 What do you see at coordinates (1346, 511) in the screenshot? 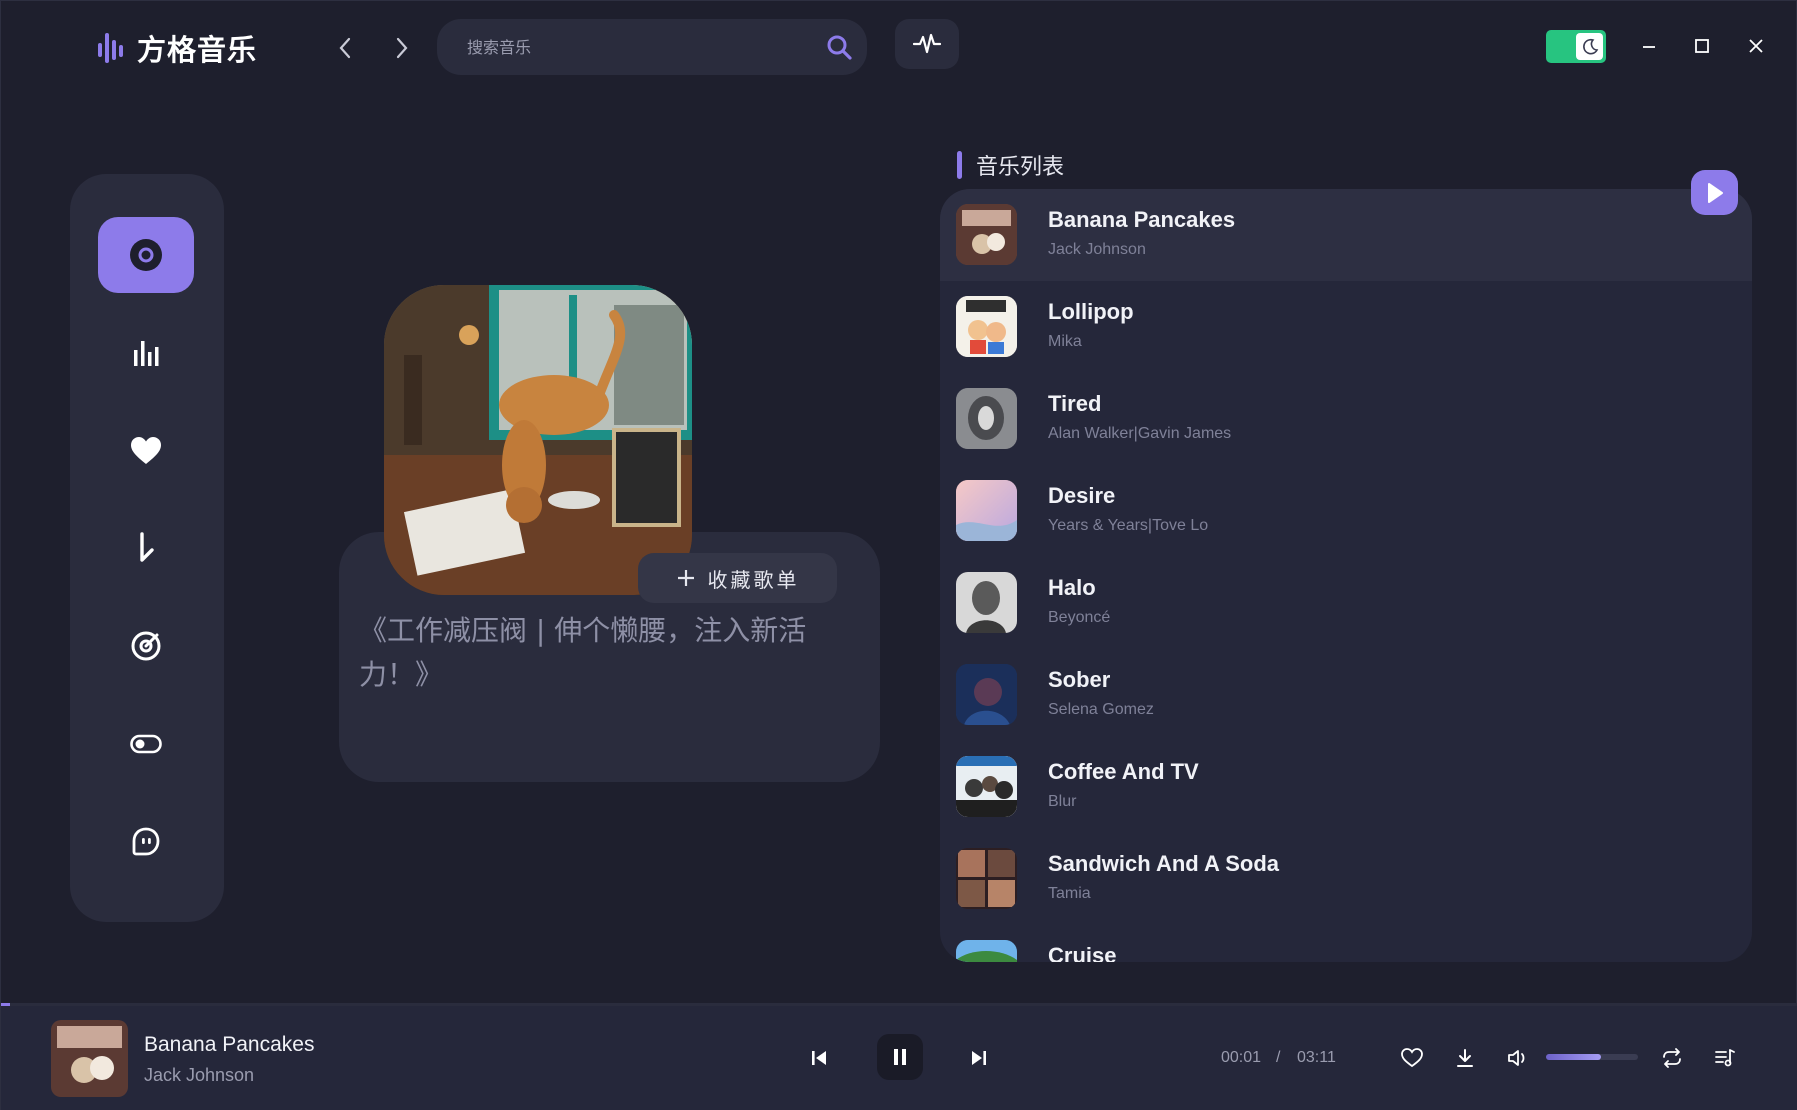
I see `list-item: Desire Years & Years|Tove Lo` at bounding box center [1346, 511].